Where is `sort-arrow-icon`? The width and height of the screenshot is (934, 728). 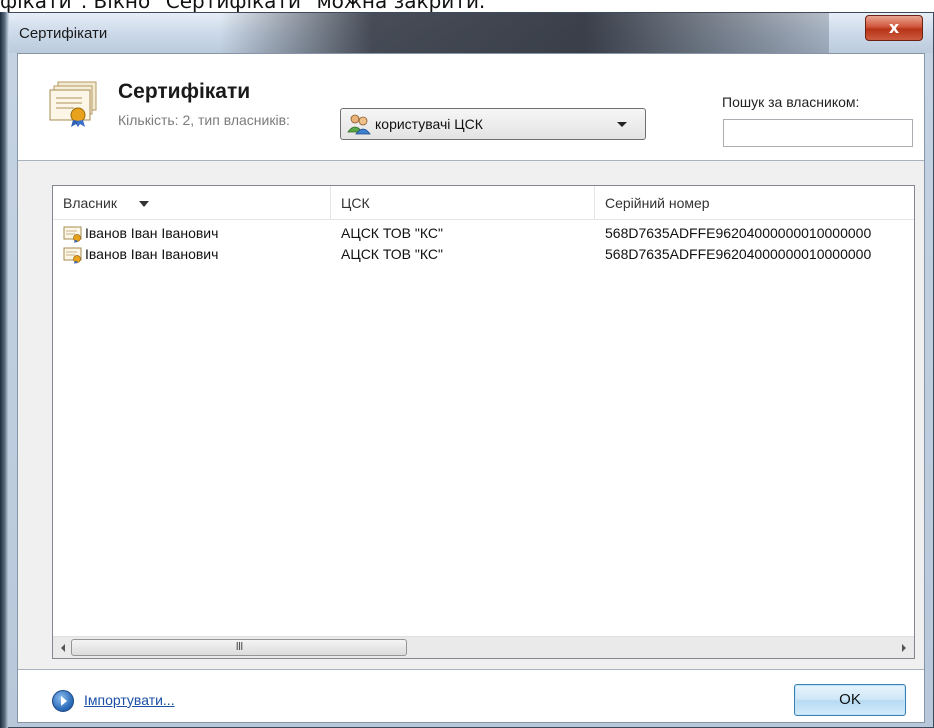 sort-arrow-icon is located at coordinates (143, 204).